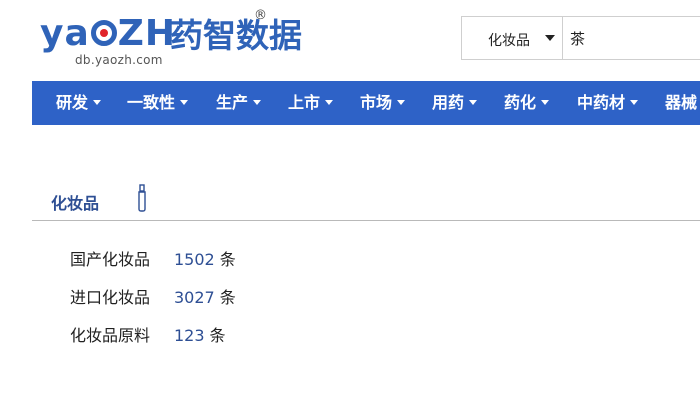  I want to click on stat-row-ingredients: 化妆品原料 123 条, so click(148, 336).